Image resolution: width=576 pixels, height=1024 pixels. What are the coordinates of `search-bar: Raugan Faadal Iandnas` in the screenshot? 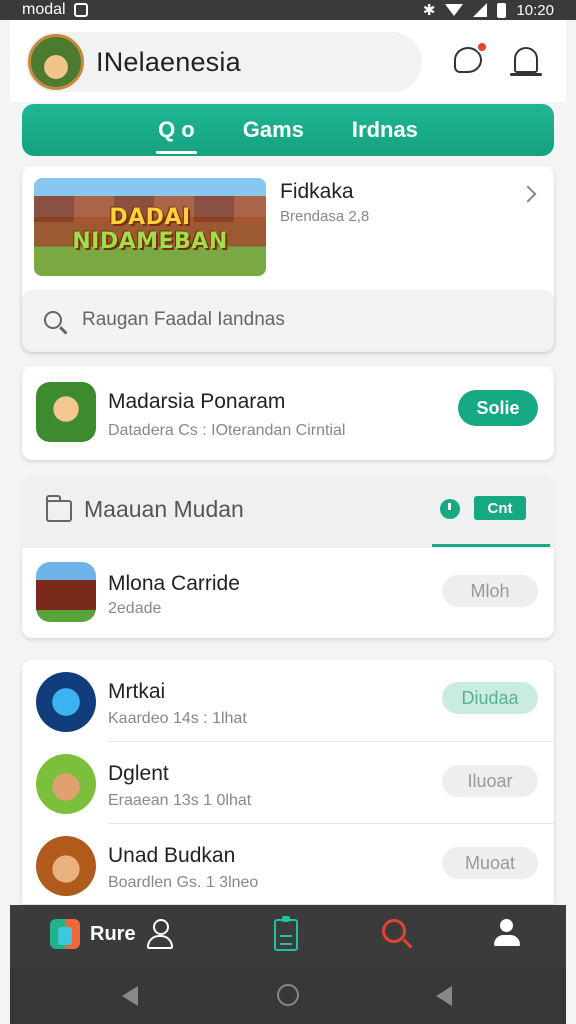 It's located at (288, 320).